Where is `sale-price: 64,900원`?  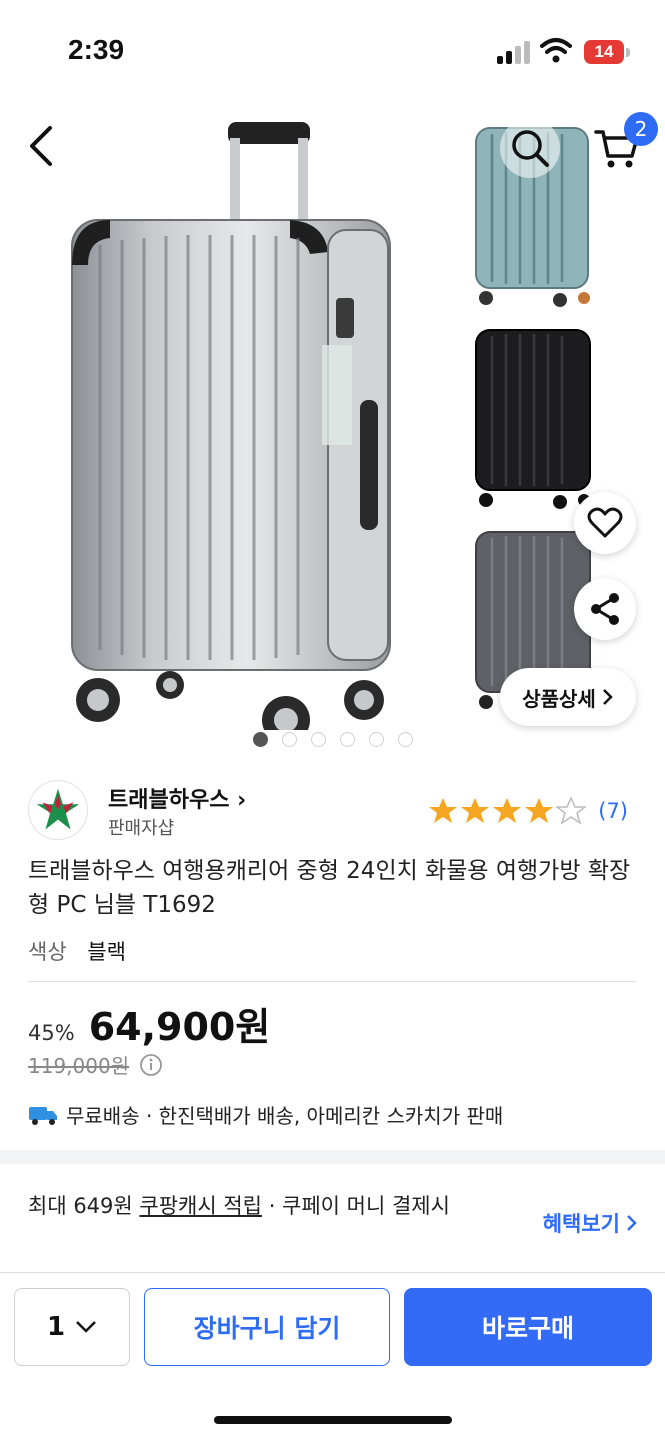 sale-price: 64,900원 is located at coordinates (179, 1027).